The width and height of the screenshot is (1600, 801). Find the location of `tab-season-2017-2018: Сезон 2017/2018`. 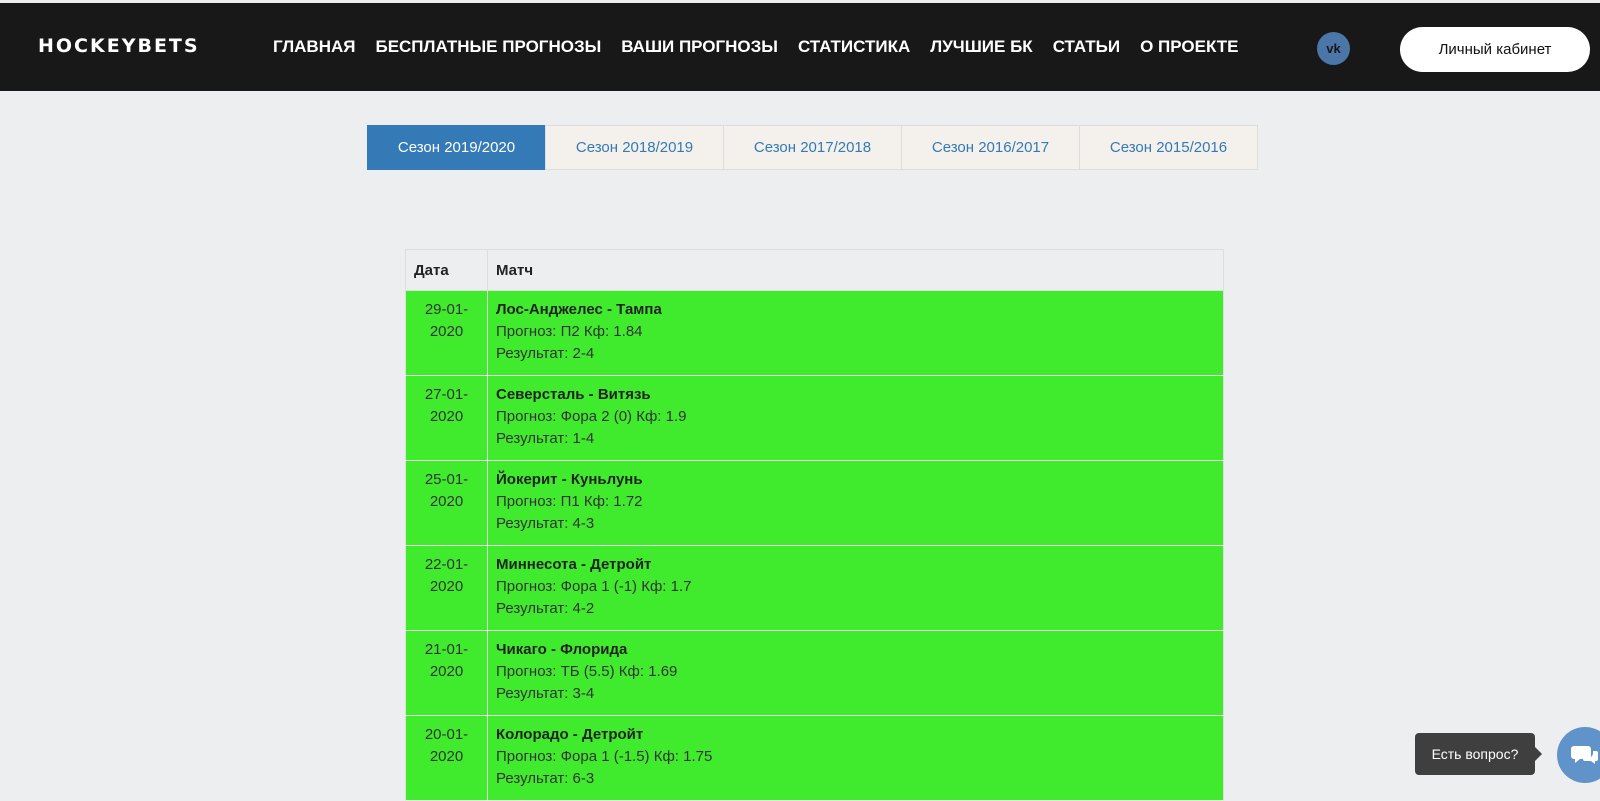

tab-season-2017-2018: Сезон 2017/2018 is located at coordinates (812, 147).